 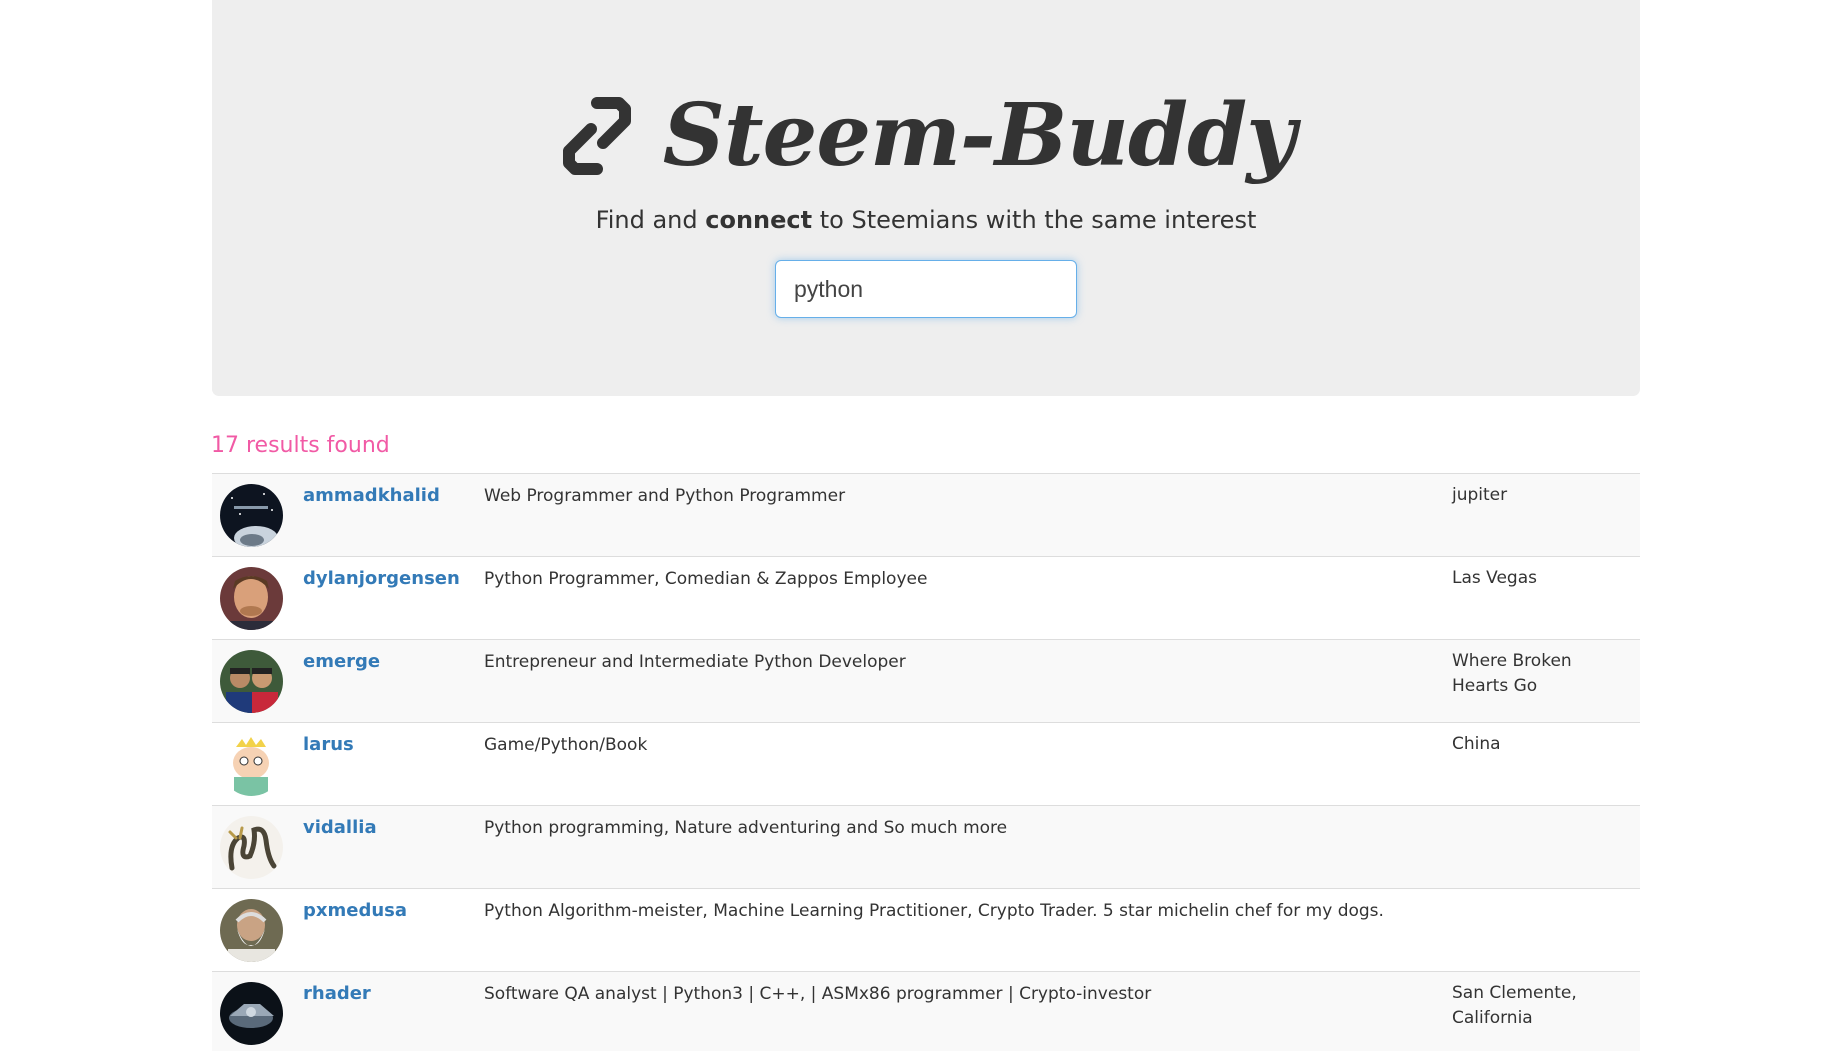 I want to click on username-link: dylanjorgensen, so click(x=381, y=578).